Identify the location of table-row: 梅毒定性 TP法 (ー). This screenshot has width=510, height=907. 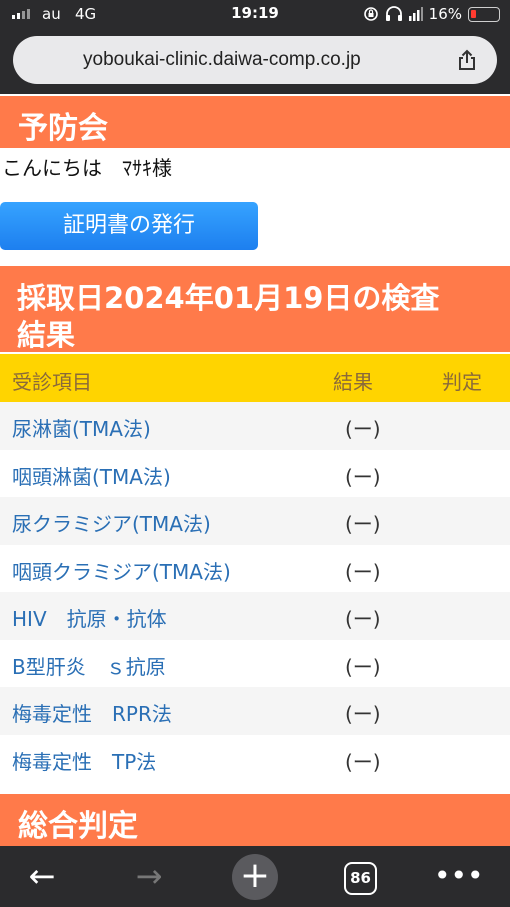
(255, 758).